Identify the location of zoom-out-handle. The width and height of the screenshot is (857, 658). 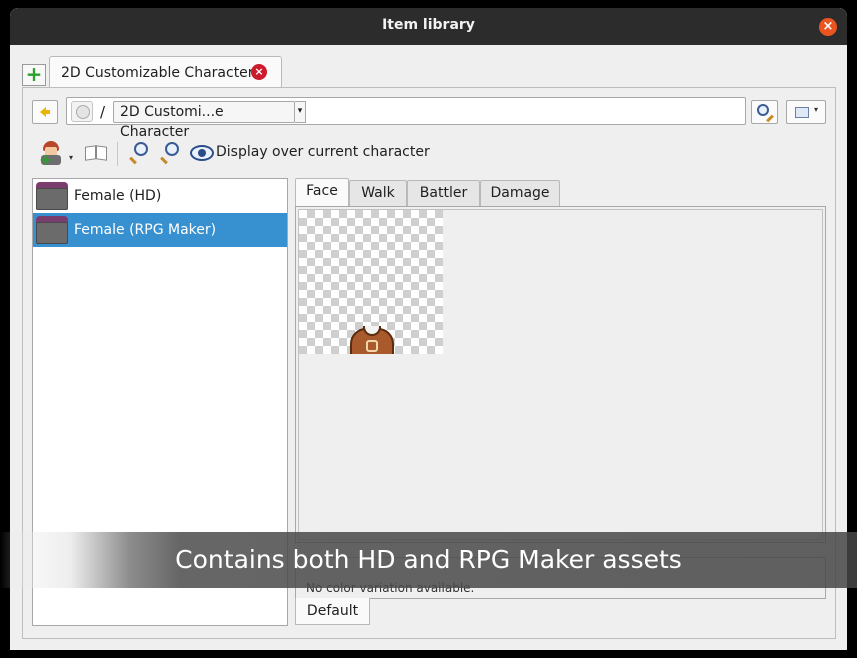
(164, 160).